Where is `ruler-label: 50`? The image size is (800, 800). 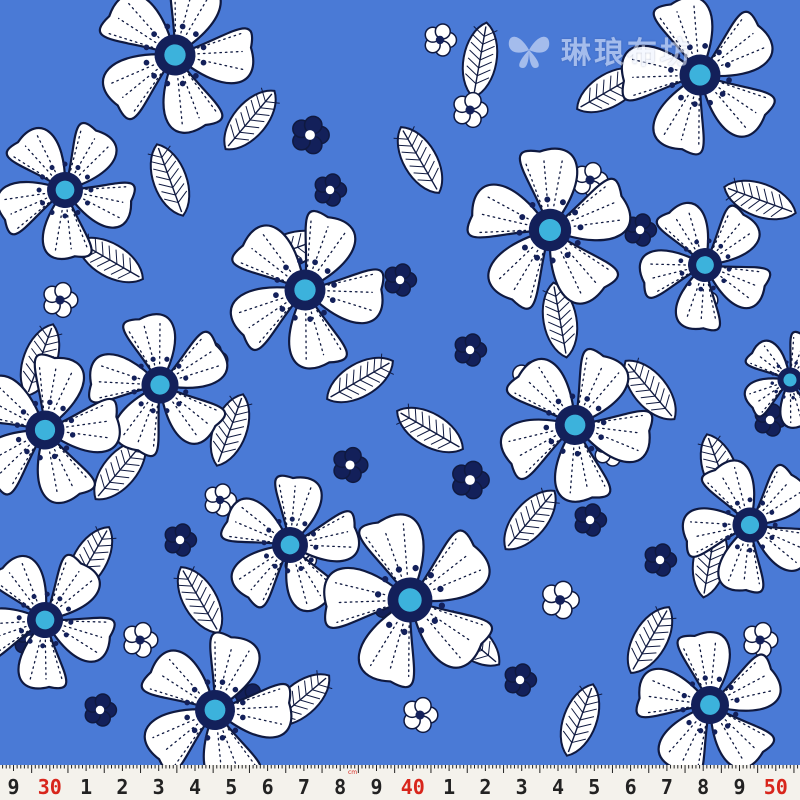 ruler-label: 50 is located at coordinates (776, 787).